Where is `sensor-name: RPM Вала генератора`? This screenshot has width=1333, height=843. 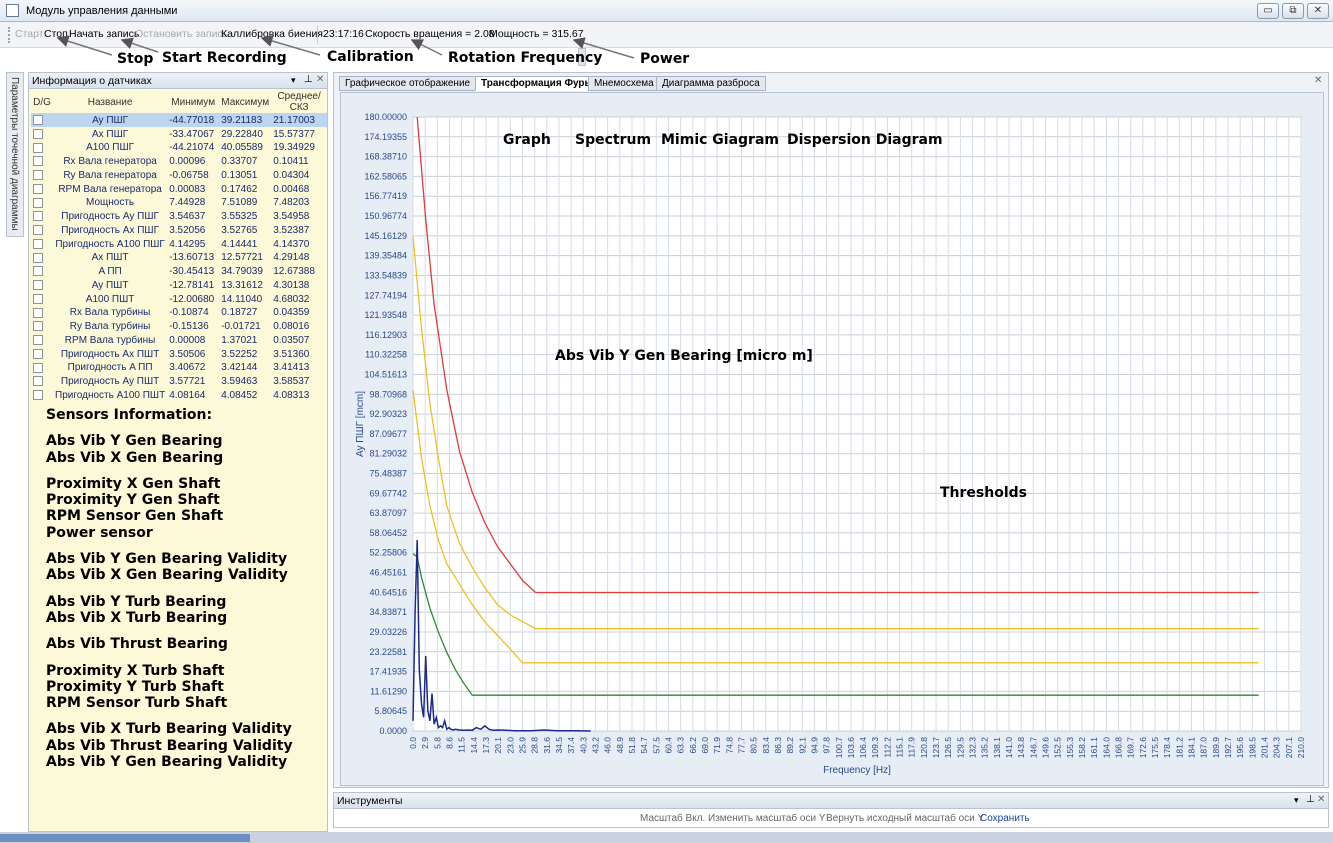 sensor-name: RPM Вала генератора is located at coordinates (110, 189).